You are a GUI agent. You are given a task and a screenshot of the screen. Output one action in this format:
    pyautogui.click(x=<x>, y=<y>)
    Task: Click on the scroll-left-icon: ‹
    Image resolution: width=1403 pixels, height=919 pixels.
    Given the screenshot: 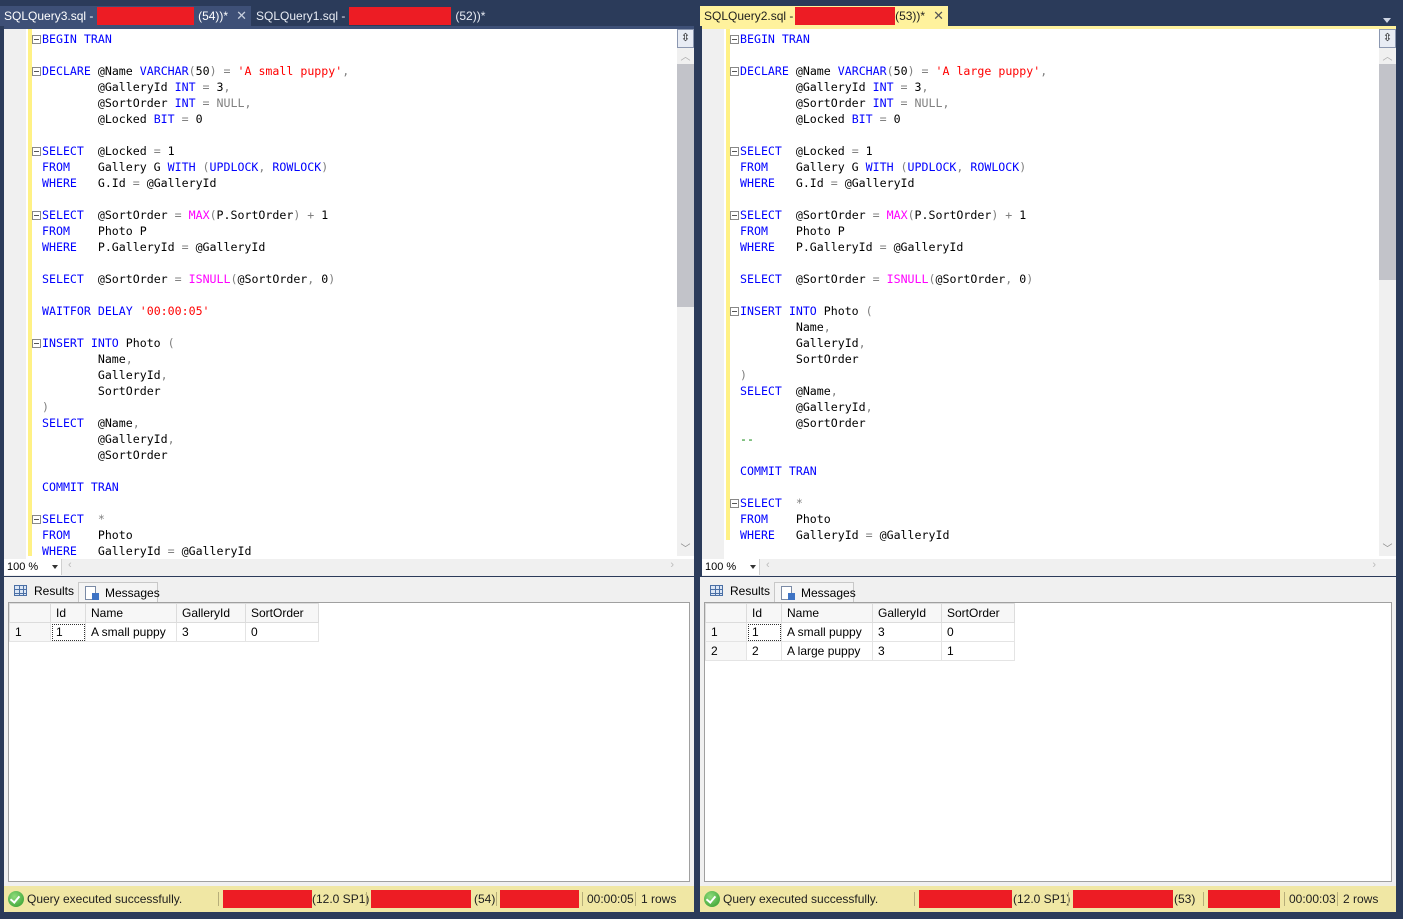 What is the action you would take?
    pyautogui.click(x=768, y=565)
    